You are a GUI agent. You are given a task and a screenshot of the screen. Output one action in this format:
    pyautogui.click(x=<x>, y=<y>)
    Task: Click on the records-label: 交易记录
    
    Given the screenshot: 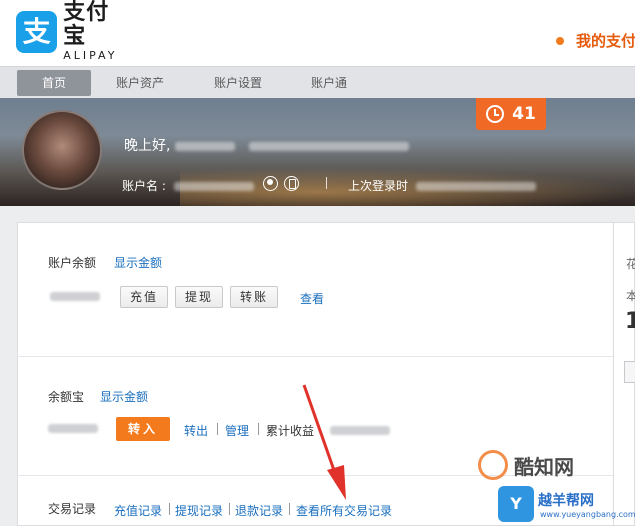 What is the action you would take?
    pyautogui.click(x=72, y=509)
    